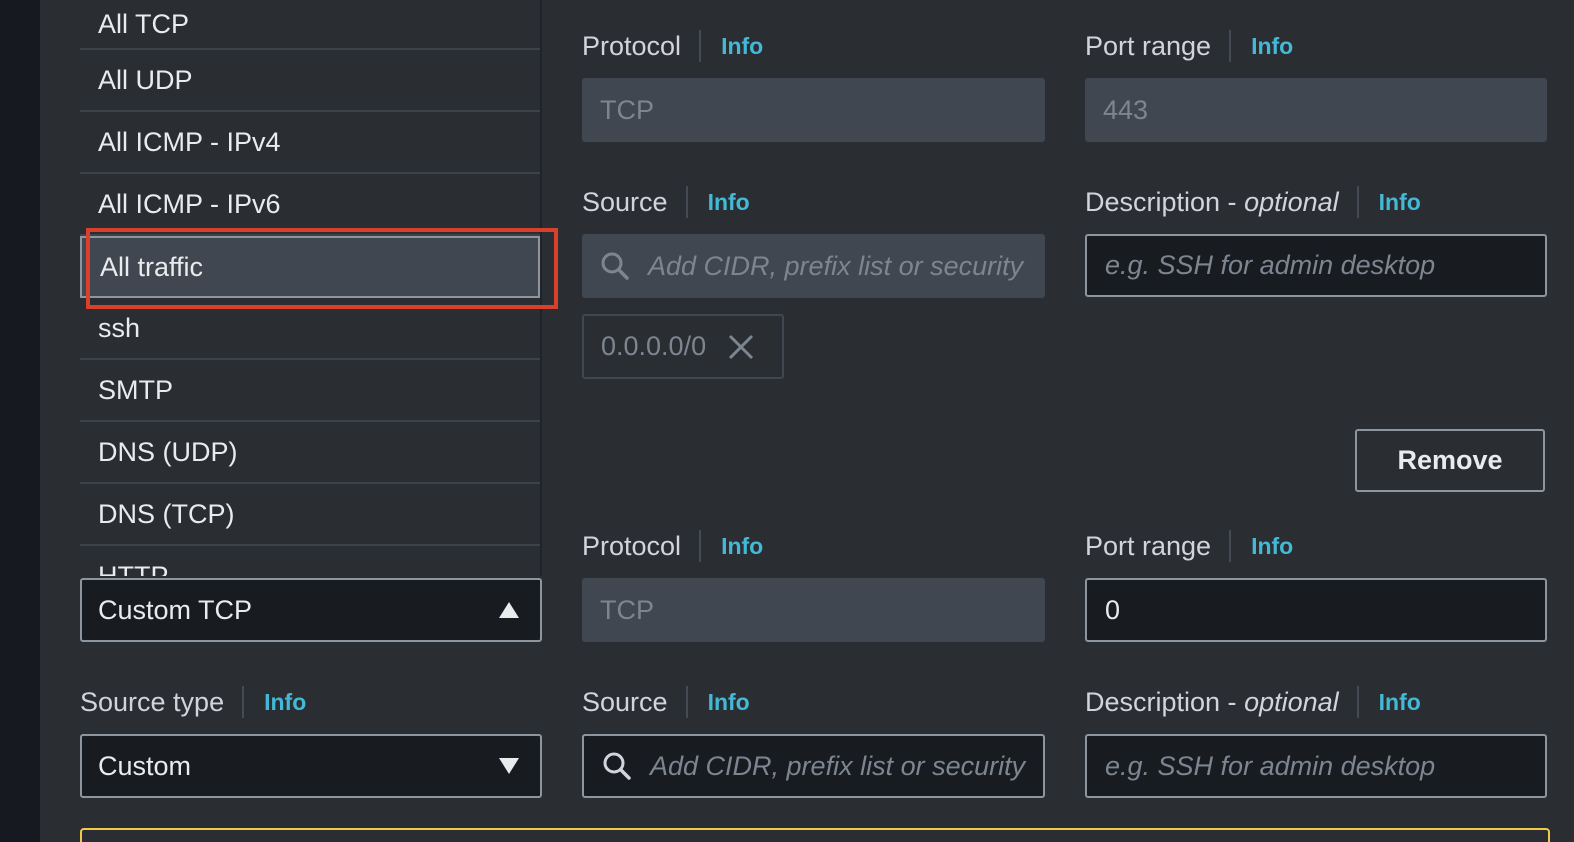  Describe the element at coordinates (741, 347) in the screenshot. I see `close-icon` at that location.